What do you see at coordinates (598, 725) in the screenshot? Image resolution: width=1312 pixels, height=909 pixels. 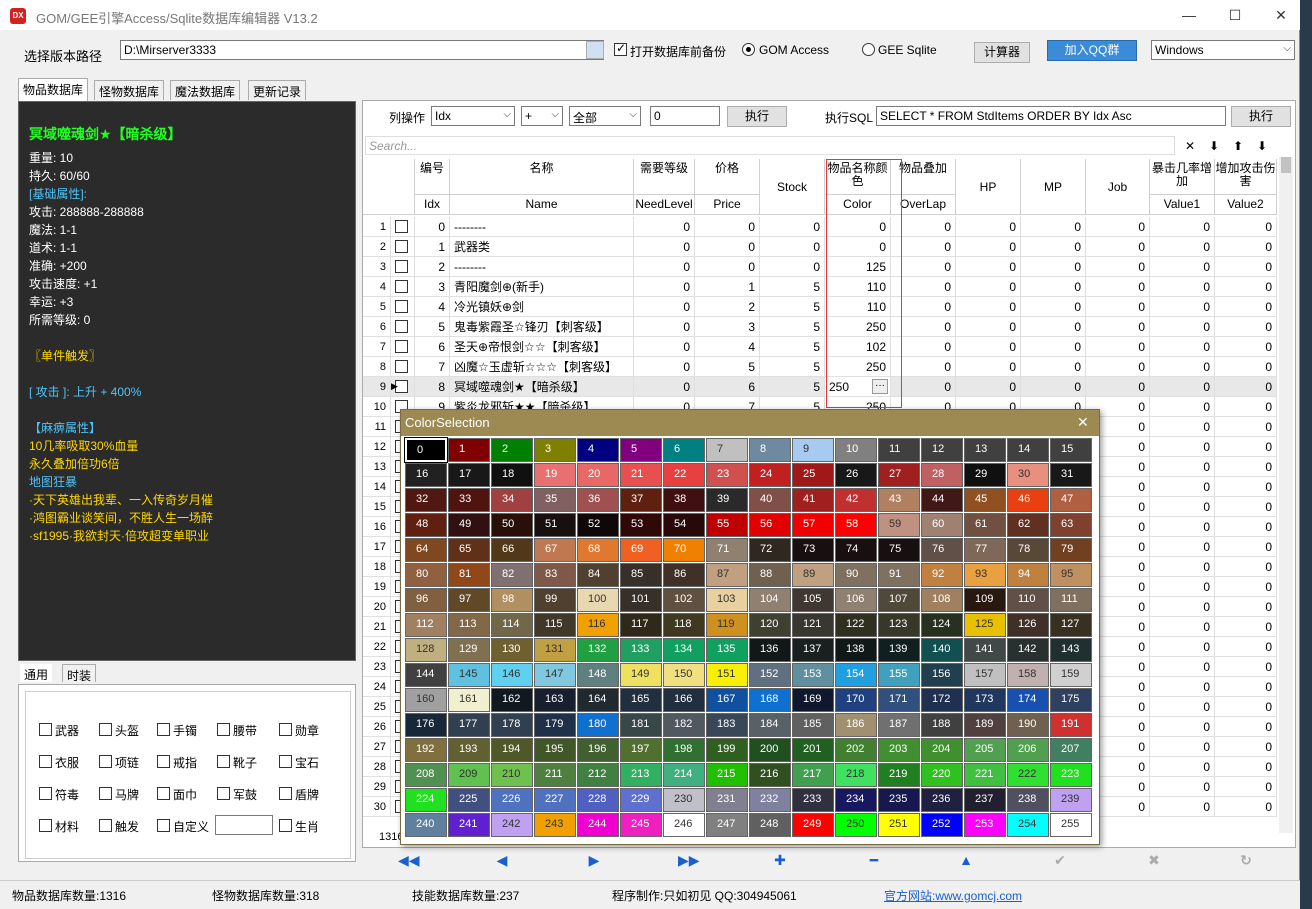 I see `color-swatch: 180` at bounding box center [598, 725].